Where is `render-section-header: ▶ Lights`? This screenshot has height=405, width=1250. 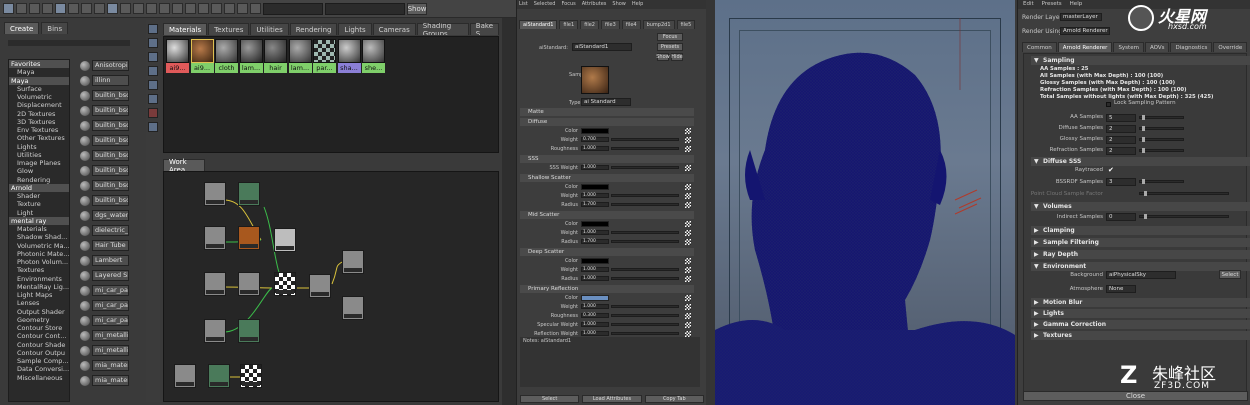 render-section-header: ▶ Lights is located at coordinates (1140, 313).